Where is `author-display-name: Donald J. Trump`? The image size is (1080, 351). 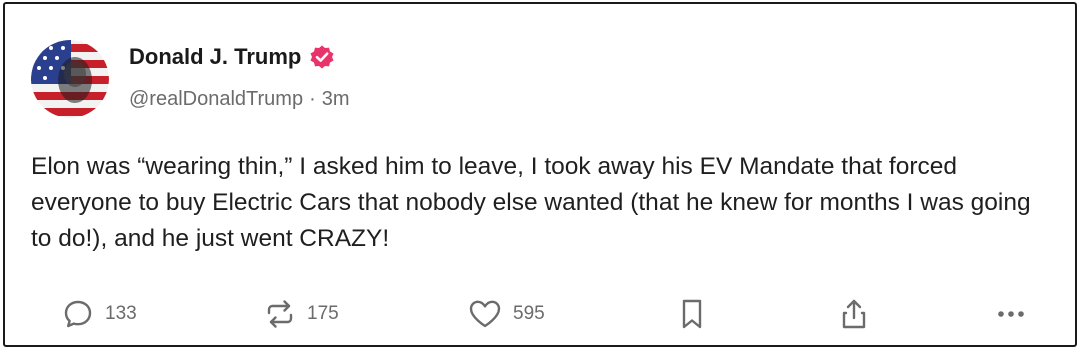
author-display-name: Donald J. Trump is located at coordinates (215, 57).